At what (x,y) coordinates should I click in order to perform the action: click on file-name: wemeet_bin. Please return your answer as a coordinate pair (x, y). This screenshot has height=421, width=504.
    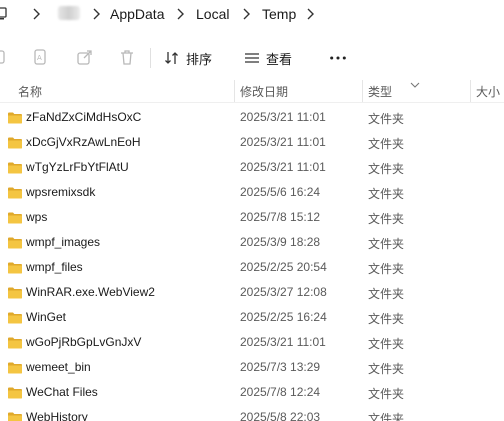
    Looking at the image, I should click on (58, 367).